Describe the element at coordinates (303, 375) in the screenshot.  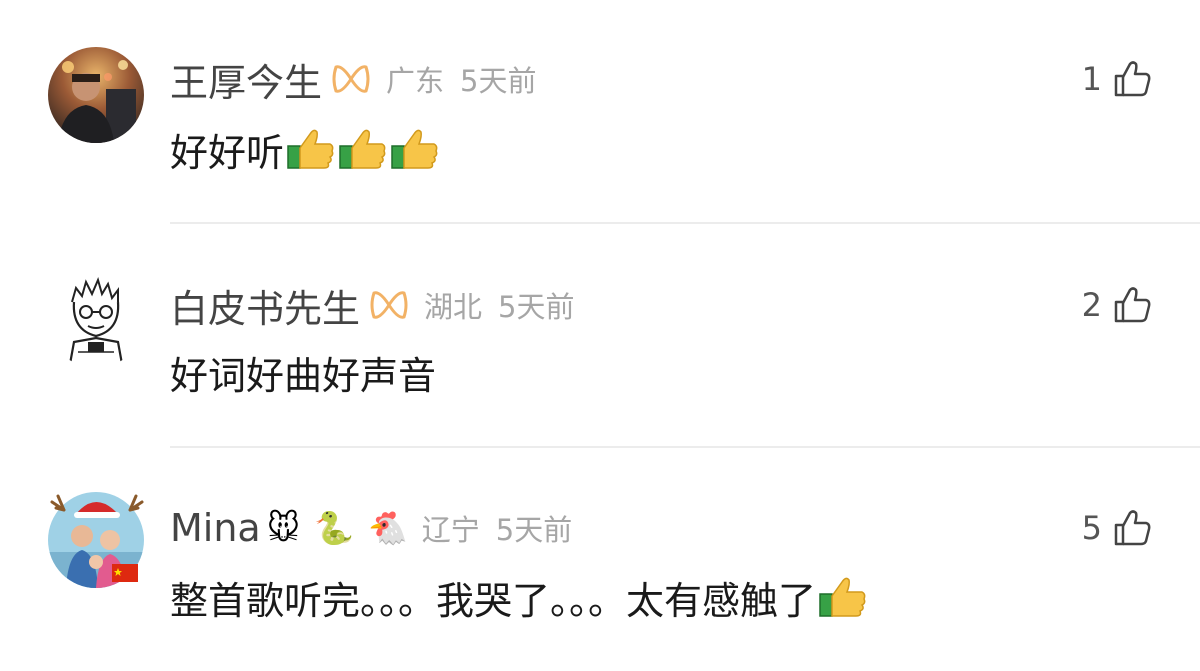
I see `comment-text: 好词好曲好声音` at that location.